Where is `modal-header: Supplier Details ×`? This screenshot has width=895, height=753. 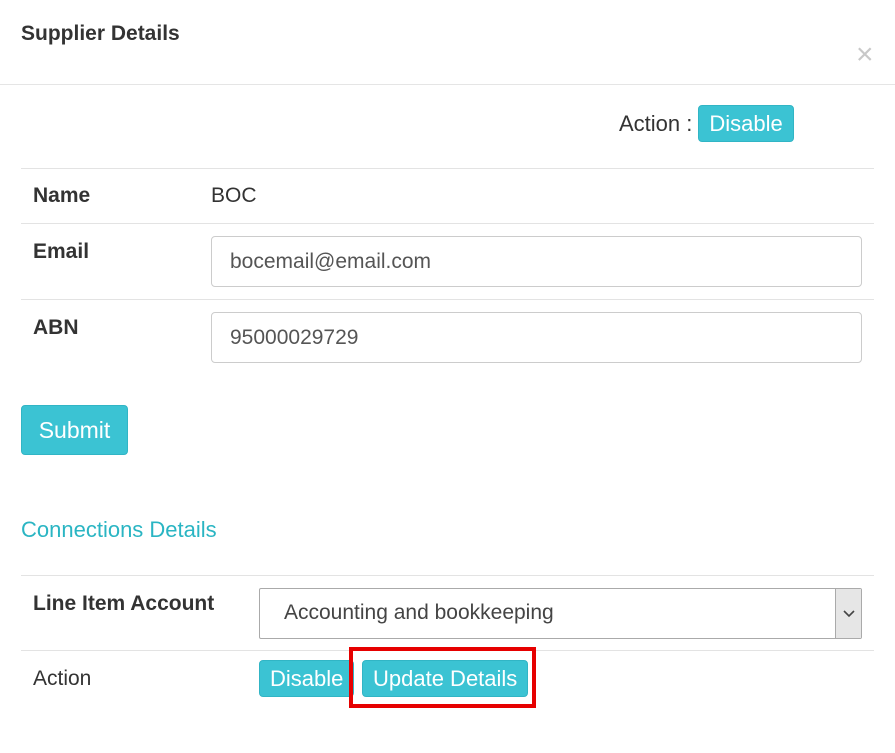
modal-header: Supplier Details × is located at coordinates (447, 42).